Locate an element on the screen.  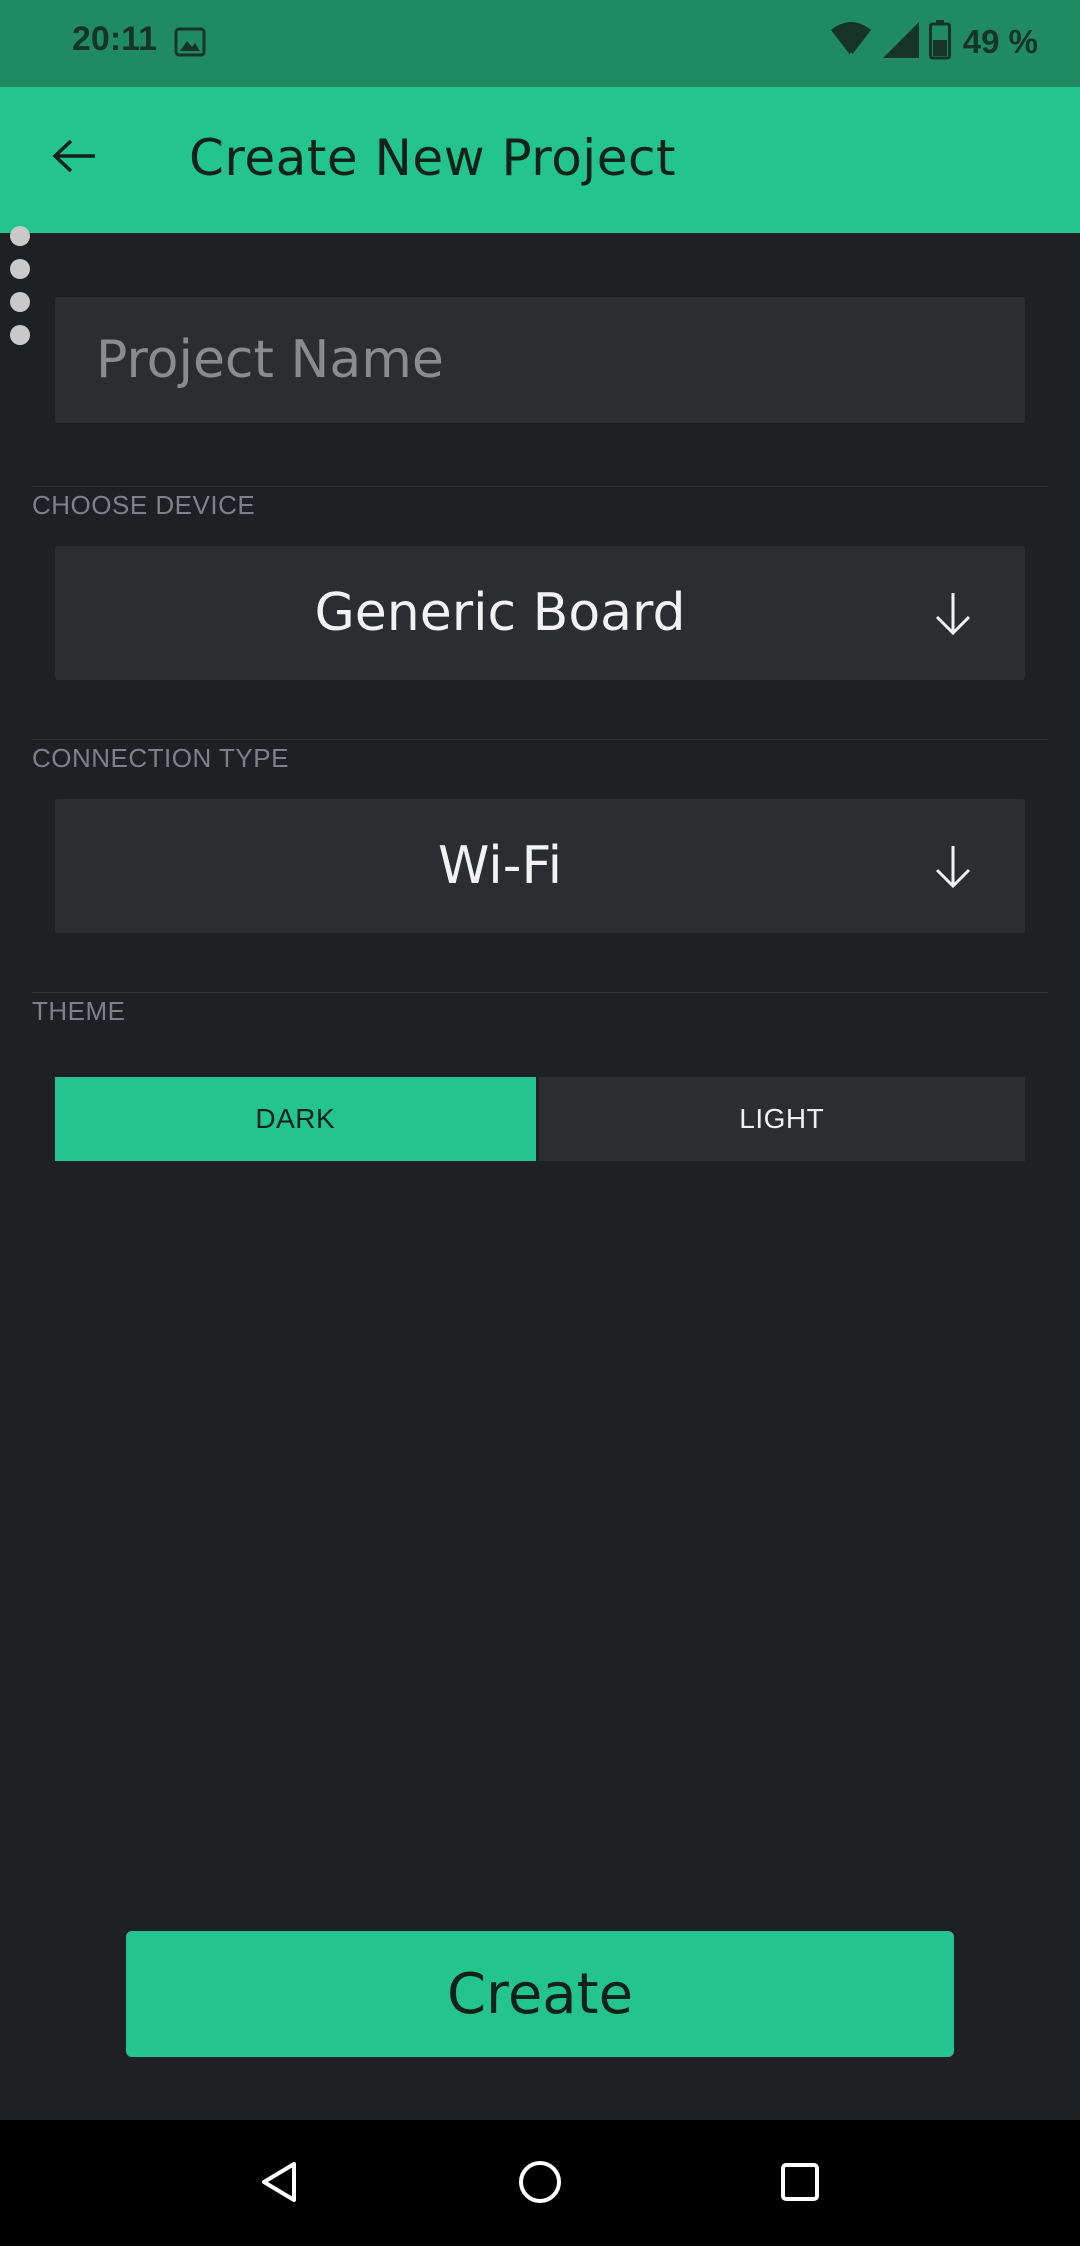
home-icon is located at coordinates (540, 2184).